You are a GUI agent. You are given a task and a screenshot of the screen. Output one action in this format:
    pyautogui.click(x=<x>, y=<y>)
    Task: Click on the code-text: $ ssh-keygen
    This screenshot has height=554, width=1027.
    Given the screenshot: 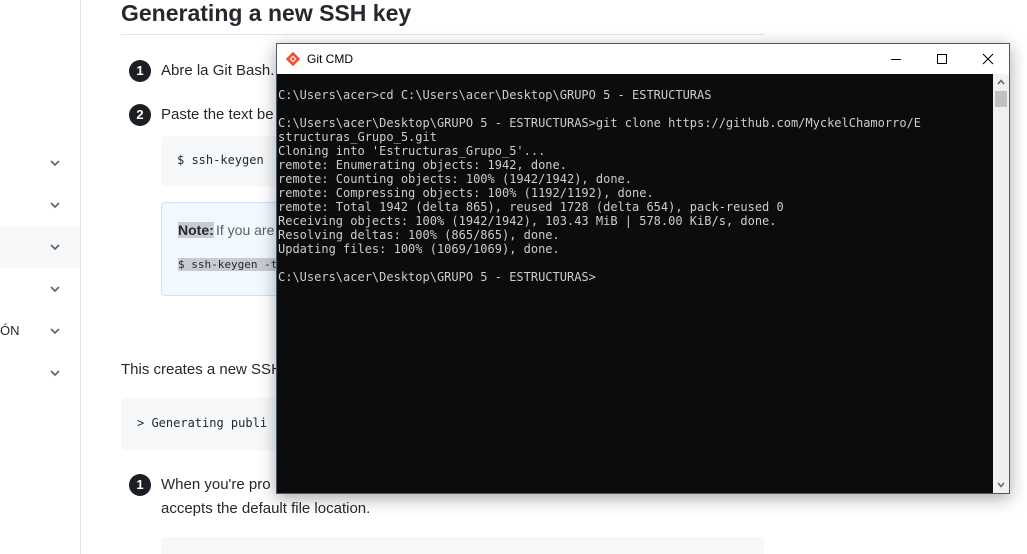 What is the action you would take?
    pyautogui.click(x=220, y=160)
    